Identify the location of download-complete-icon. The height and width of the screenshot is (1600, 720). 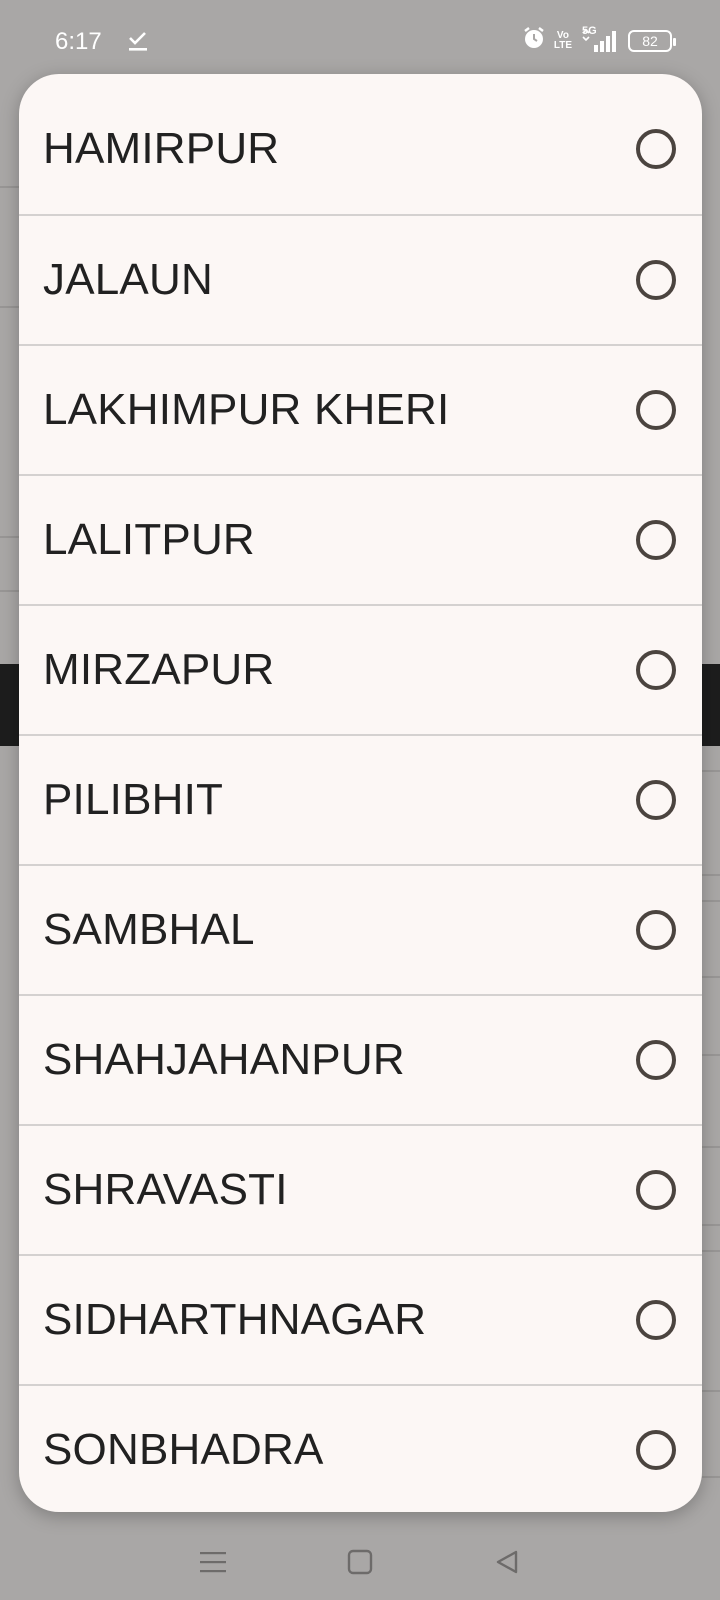
(138, 43).